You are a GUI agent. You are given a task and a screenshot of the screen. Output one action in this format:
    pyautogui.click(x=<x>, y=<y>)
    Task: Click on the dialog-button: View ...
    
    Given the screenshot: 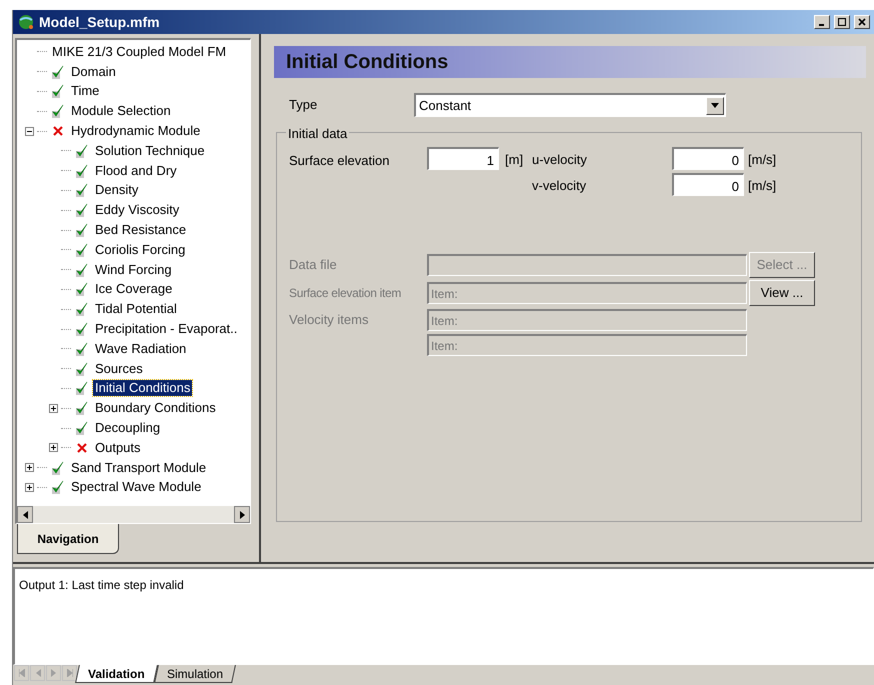 What is the action you would take?
    pyautogui.click(x=782, y=293)
    